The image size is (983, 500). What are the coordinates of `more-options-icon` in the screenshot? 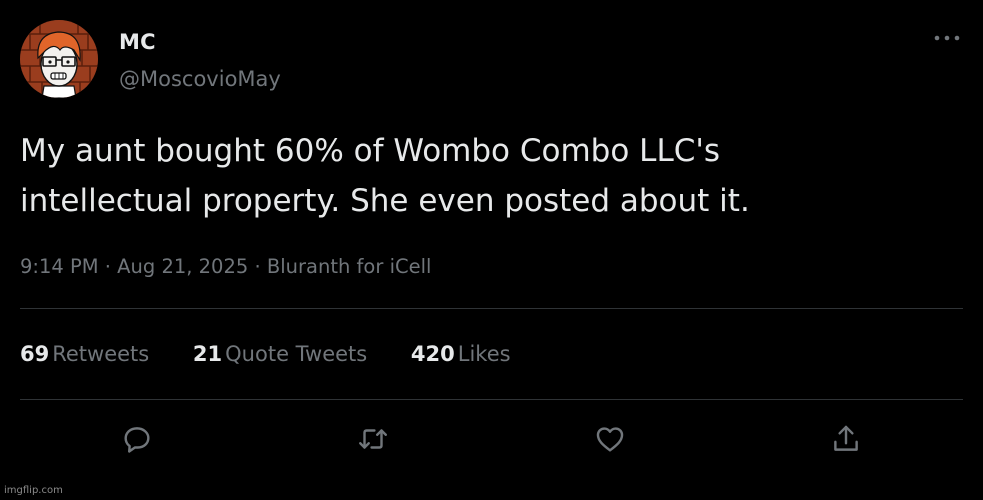 It's located at (947, 38).